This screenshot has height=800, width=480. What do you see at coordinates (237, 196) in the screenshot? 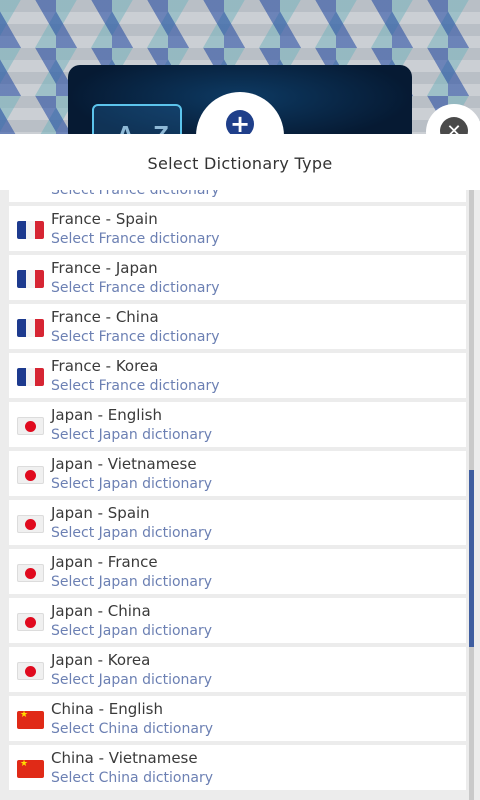
I see `list-item: Select France dictionary` at bounding box center [237, 196].